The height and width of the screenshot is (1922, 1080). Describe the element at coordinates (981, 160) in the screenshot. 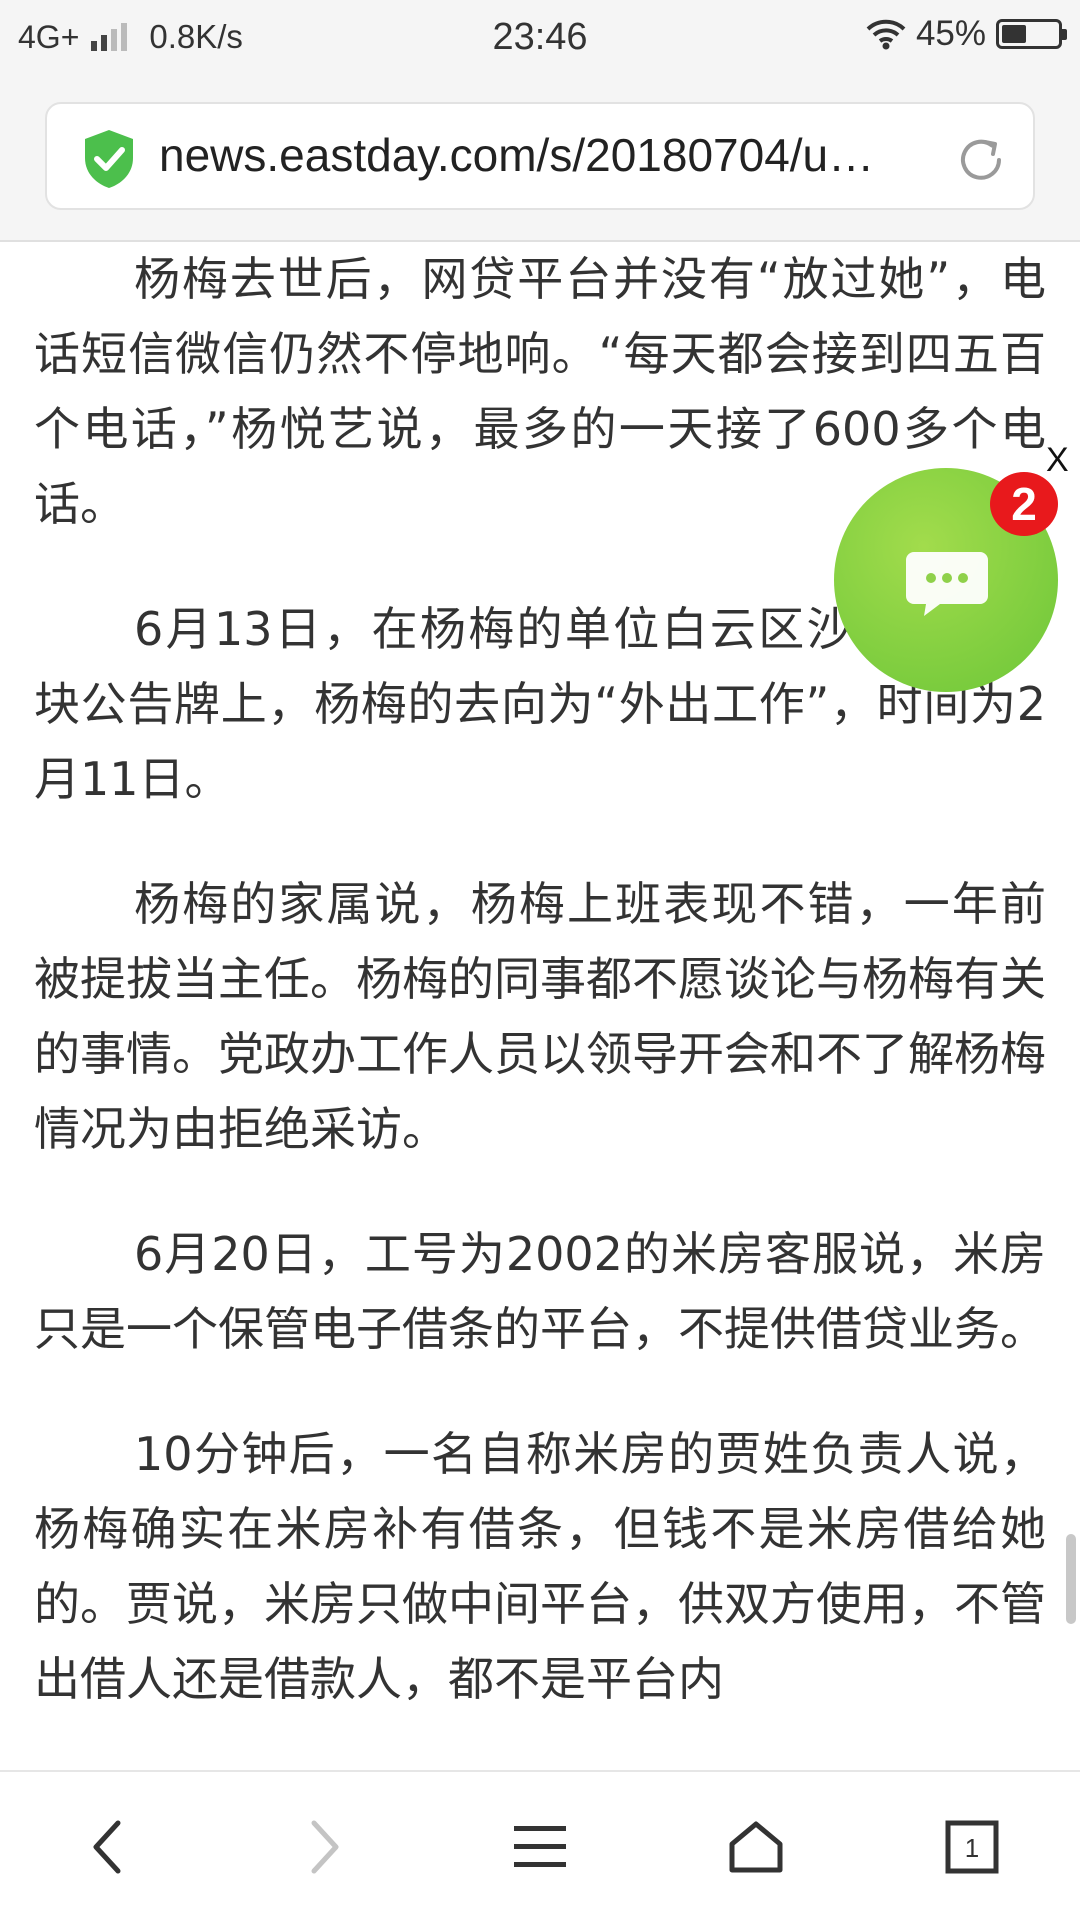

I see `reload-icon` at that location.